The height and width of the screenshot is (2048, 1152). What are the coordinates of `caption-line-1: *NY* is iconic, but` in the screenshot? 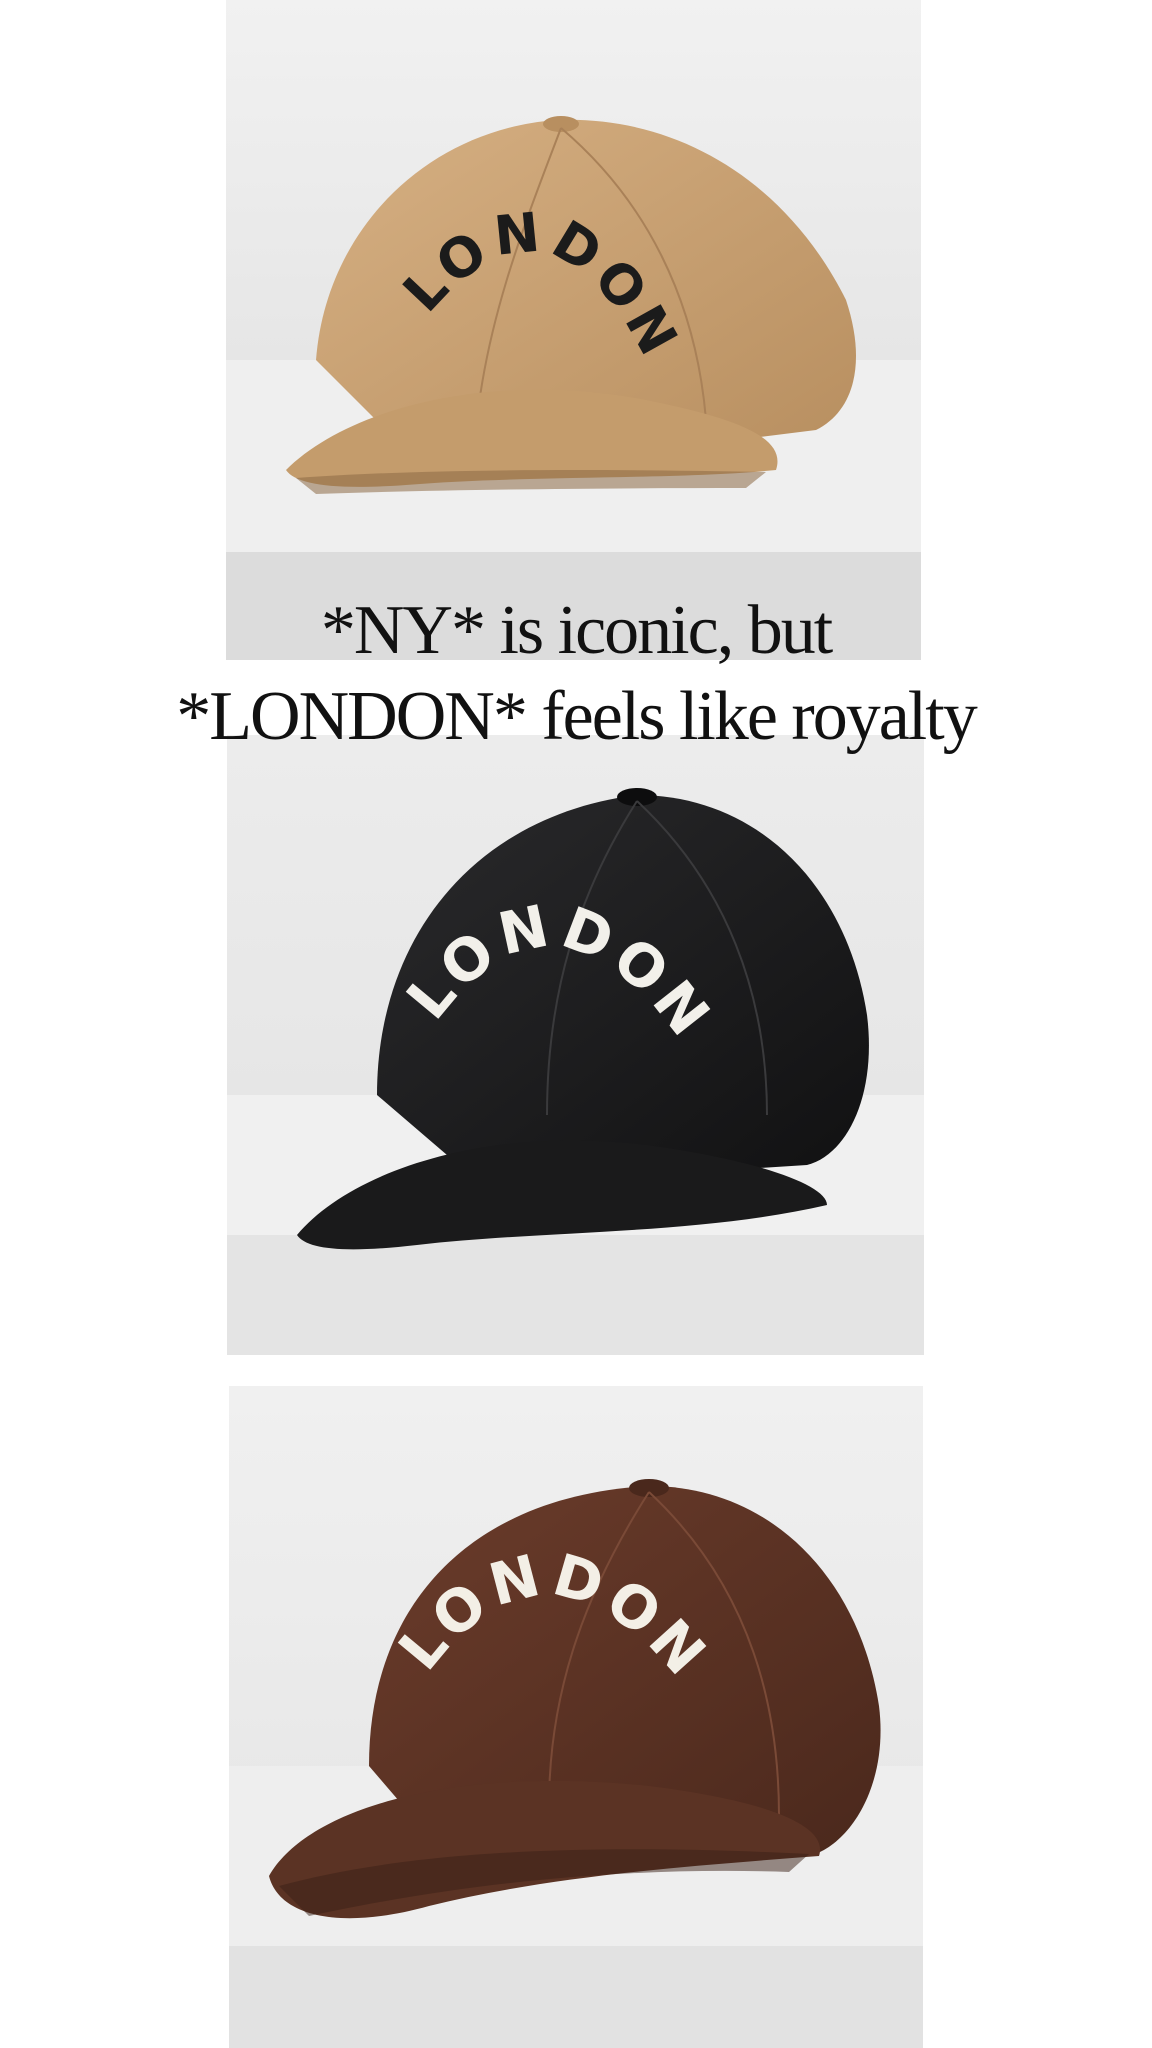 It's located at (576, 630).